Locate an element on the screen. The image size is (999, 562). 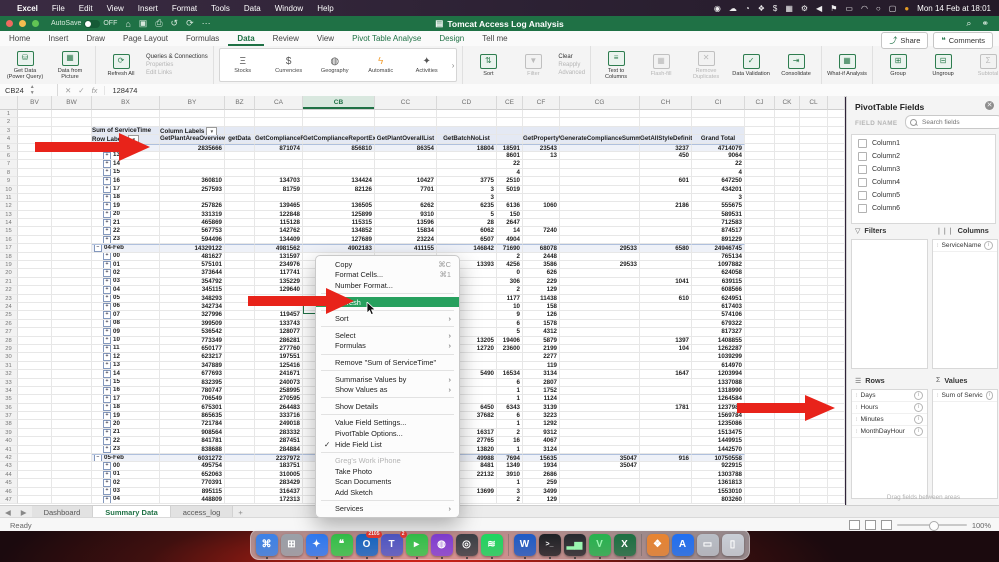
cell-CG7 is located at coordinates (600, 164).